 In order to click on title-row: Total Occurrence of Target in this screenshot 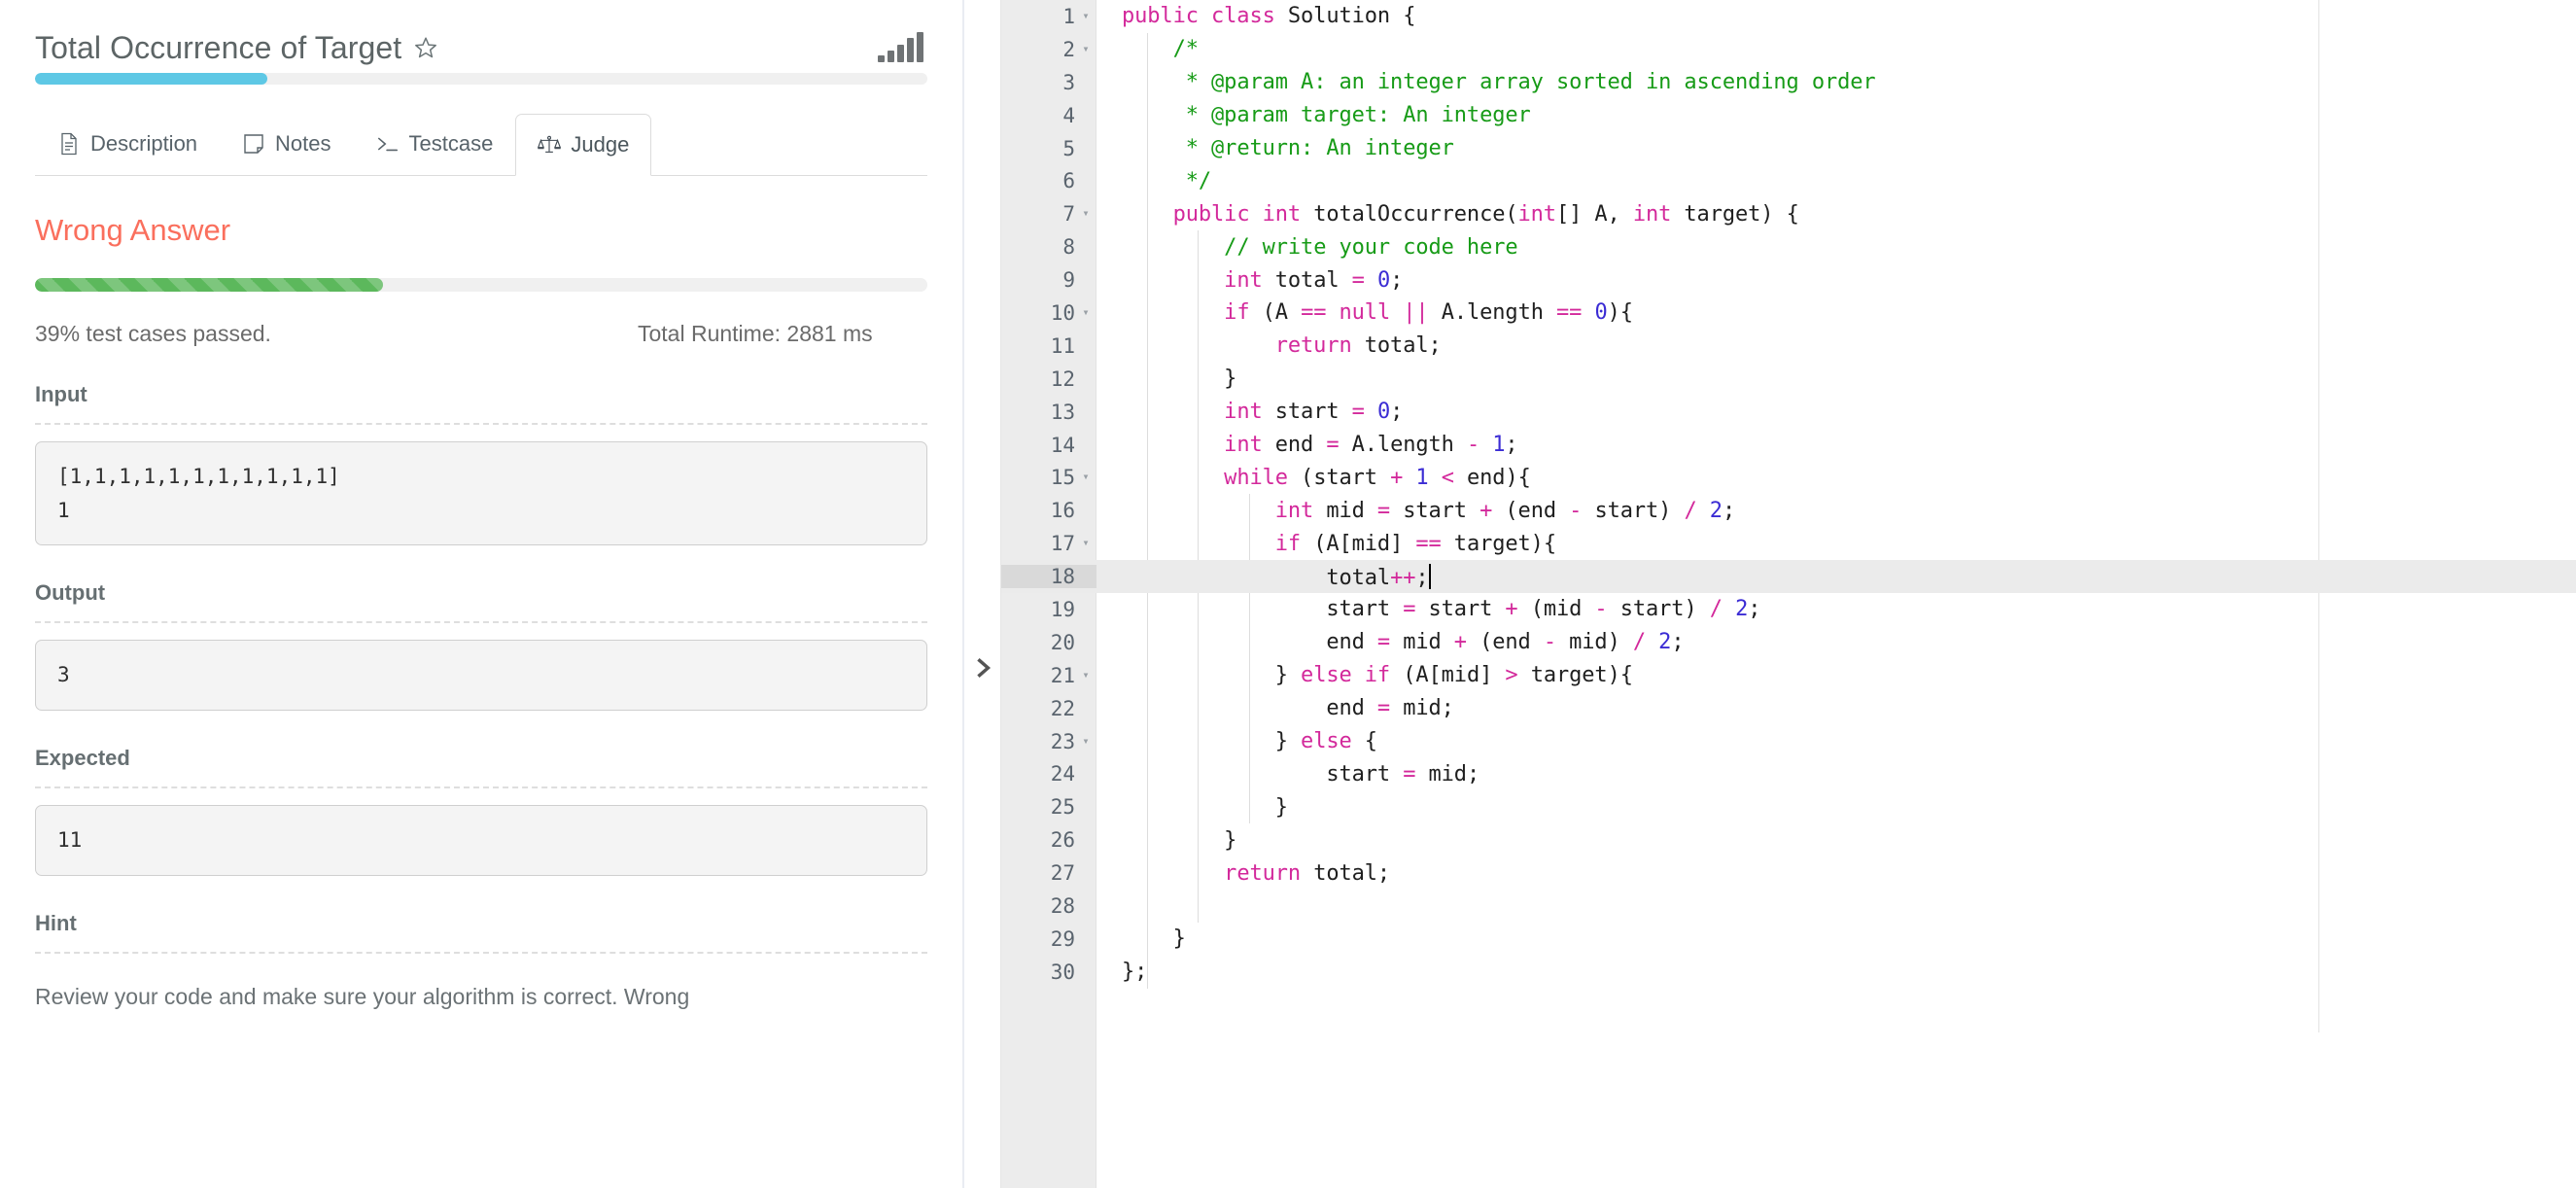, I will do `click(481, 32)`.